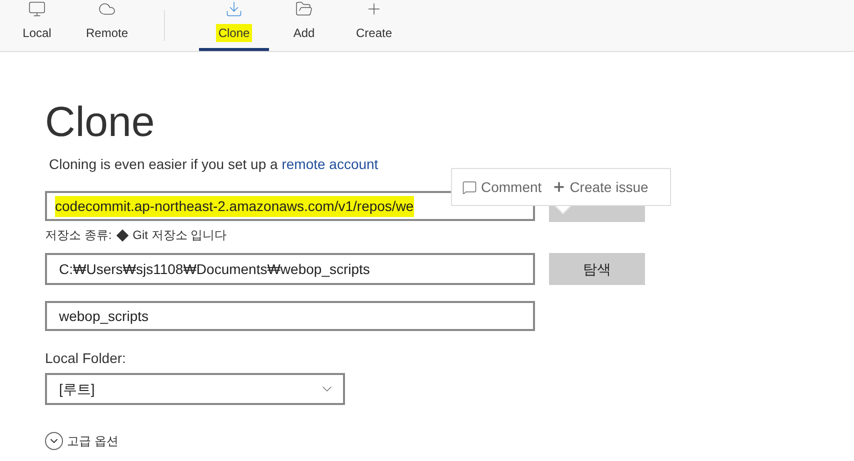  Describe the element at coordinates (374, 25) in the screenshot. I see `toolbar-tab: Create` at that location.